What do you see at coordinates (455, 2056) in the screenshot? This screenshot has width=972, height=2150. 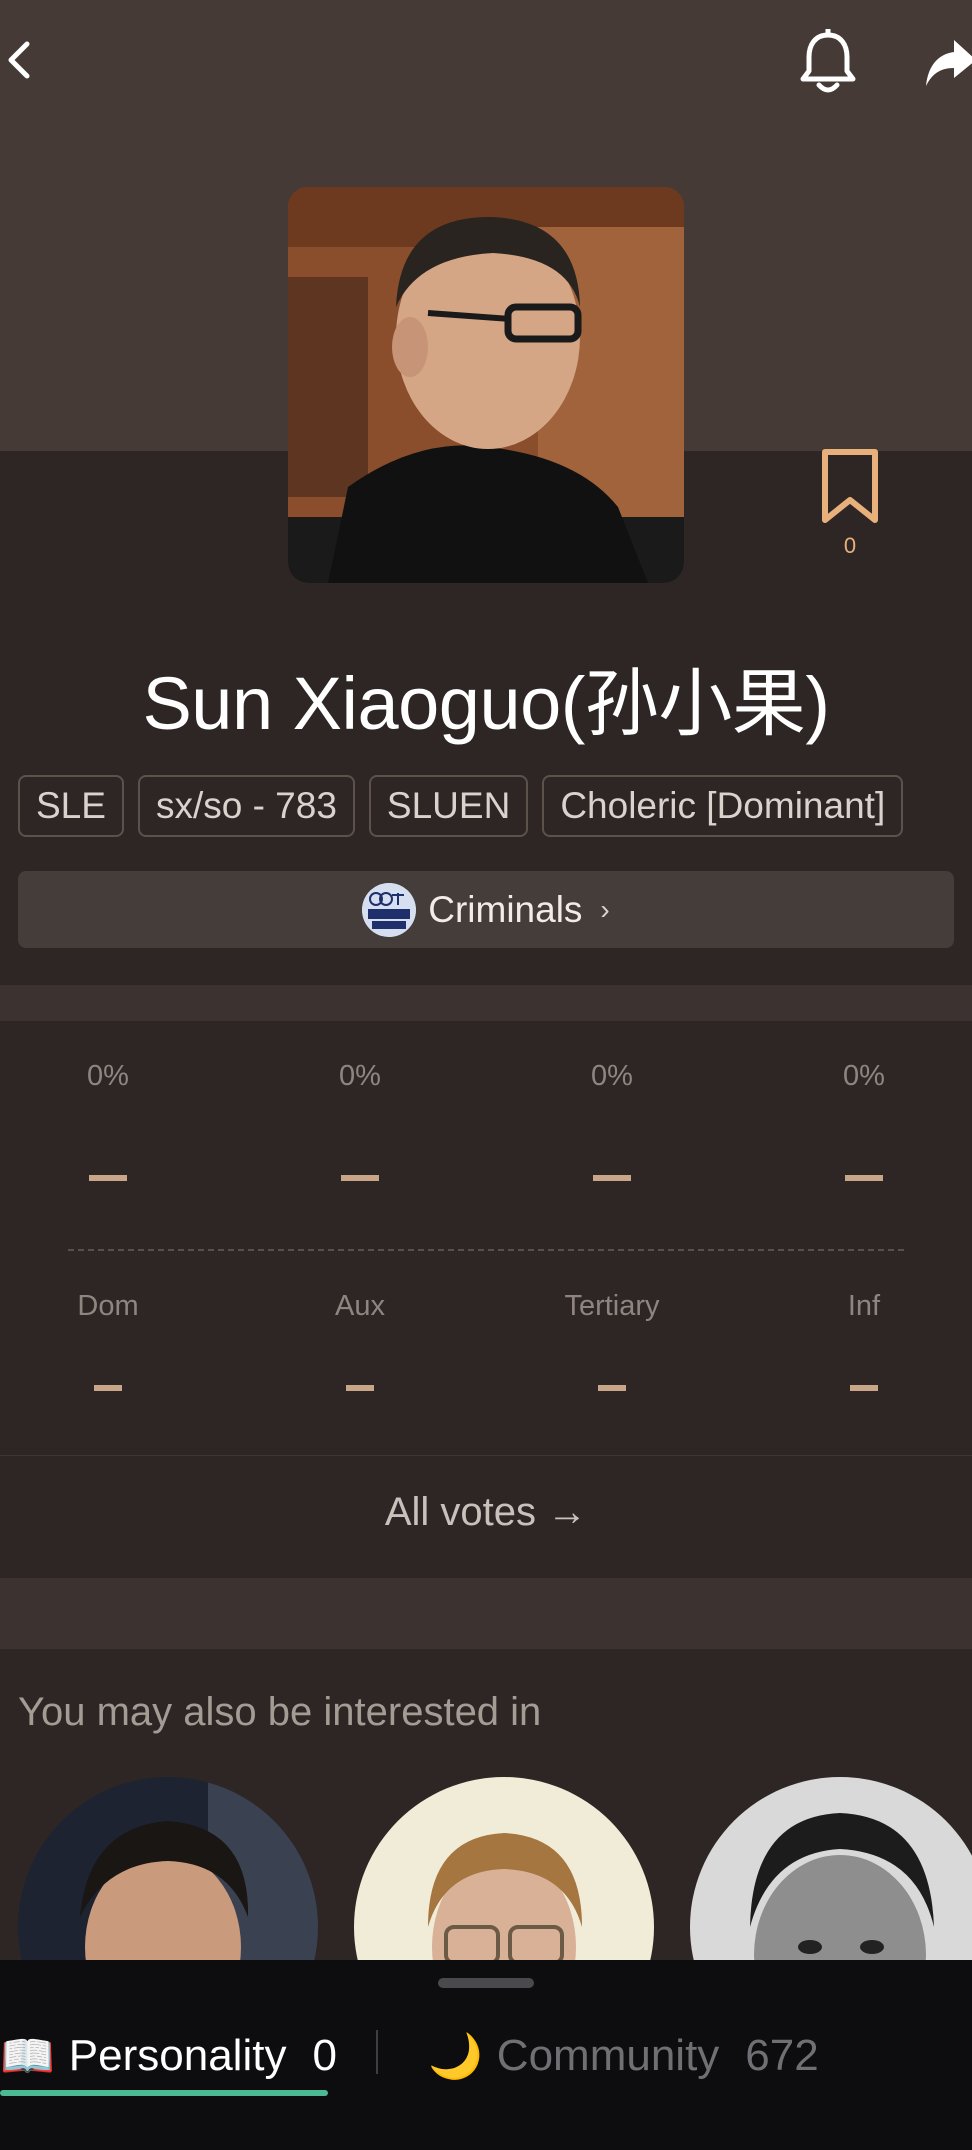 I see `moon-icon: 🌙` at bounding box center [455, 2056].